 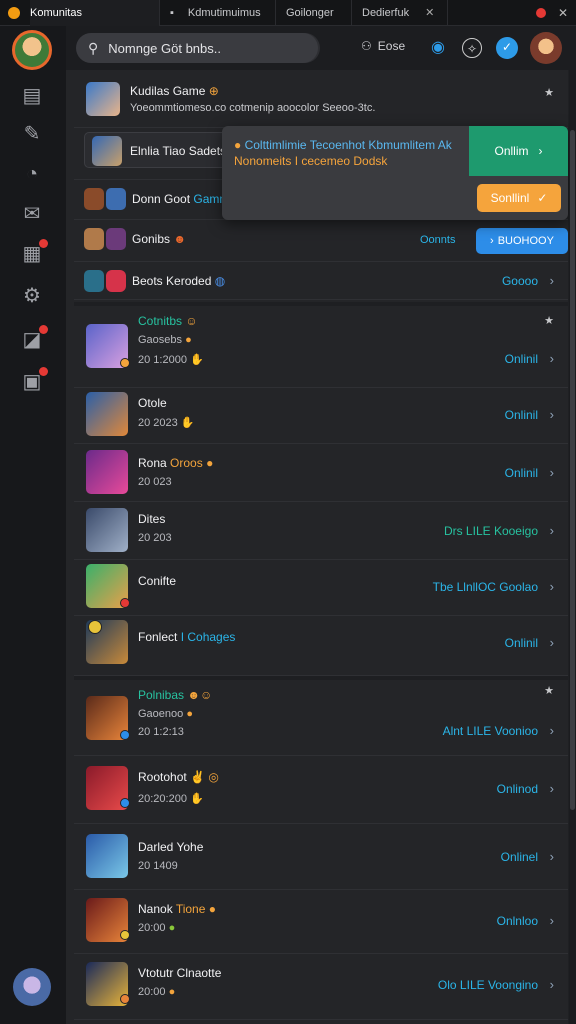 What do you see at coordinates (519, 198) in the screenshot?
I see `popup-secondary-button: Sonllinl ✓` at bounding box center [519, 198].